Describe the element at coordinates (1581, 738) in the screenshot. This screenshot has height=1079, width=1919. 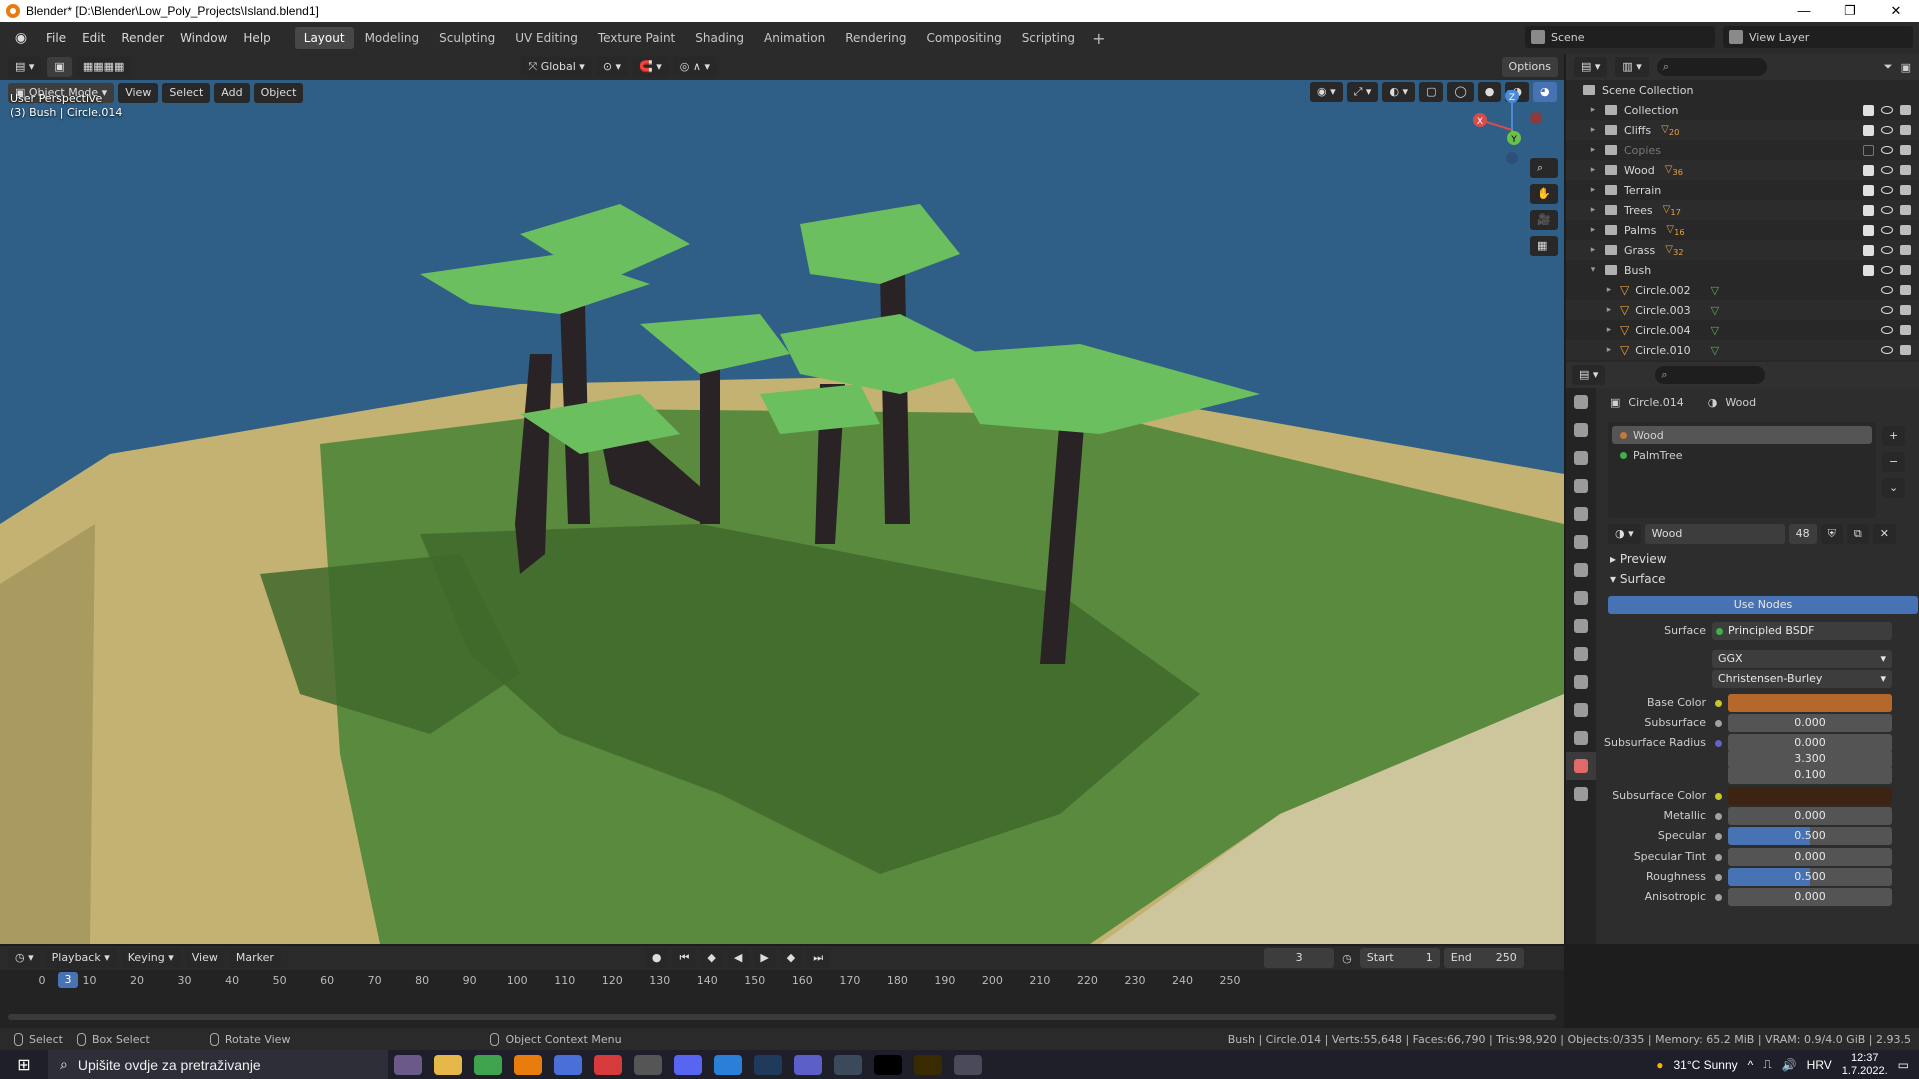
I see `tab-data` at that location.